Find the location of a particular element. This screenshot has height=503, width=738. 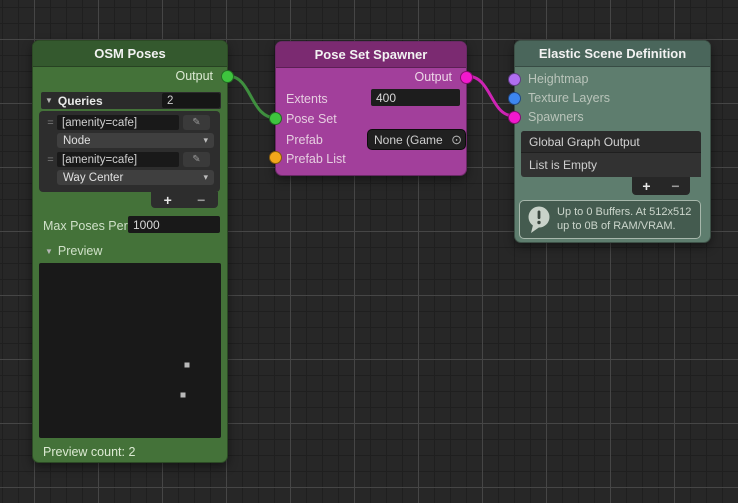

heightmap-port-label: Heightmap is located at coordinates (558, 79).